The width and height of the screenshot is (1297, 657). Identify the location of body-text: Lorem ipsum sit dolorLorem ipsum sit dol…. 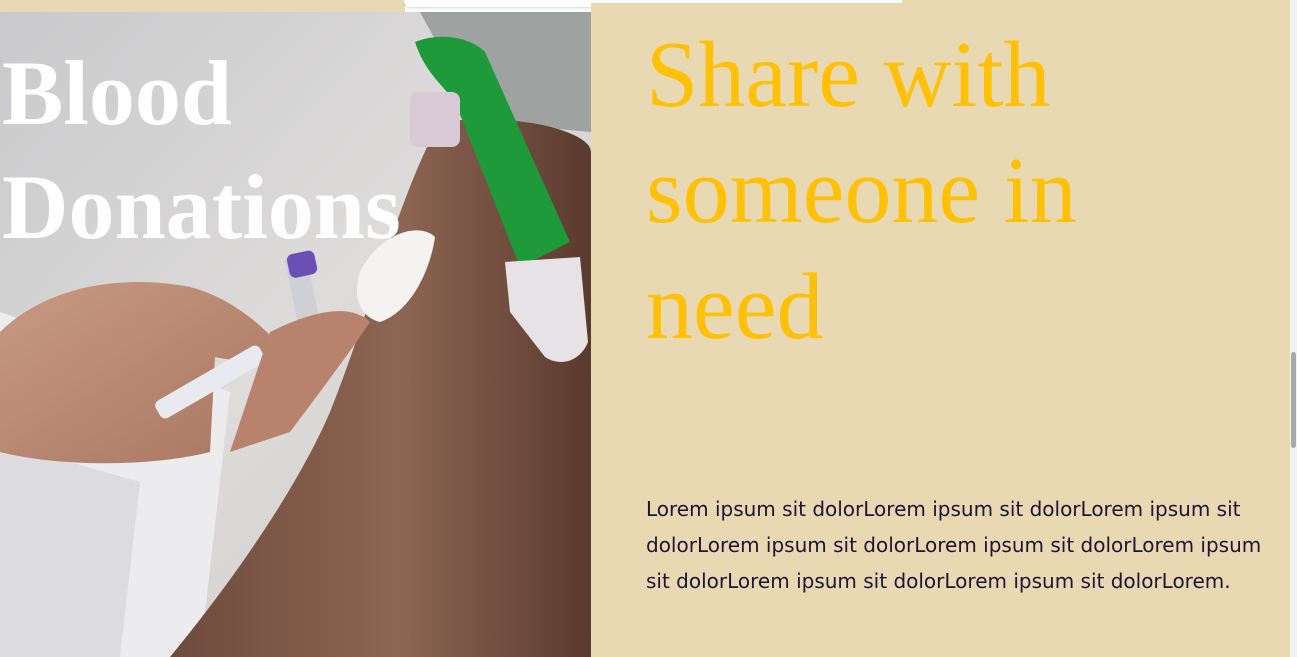
(954, 545).